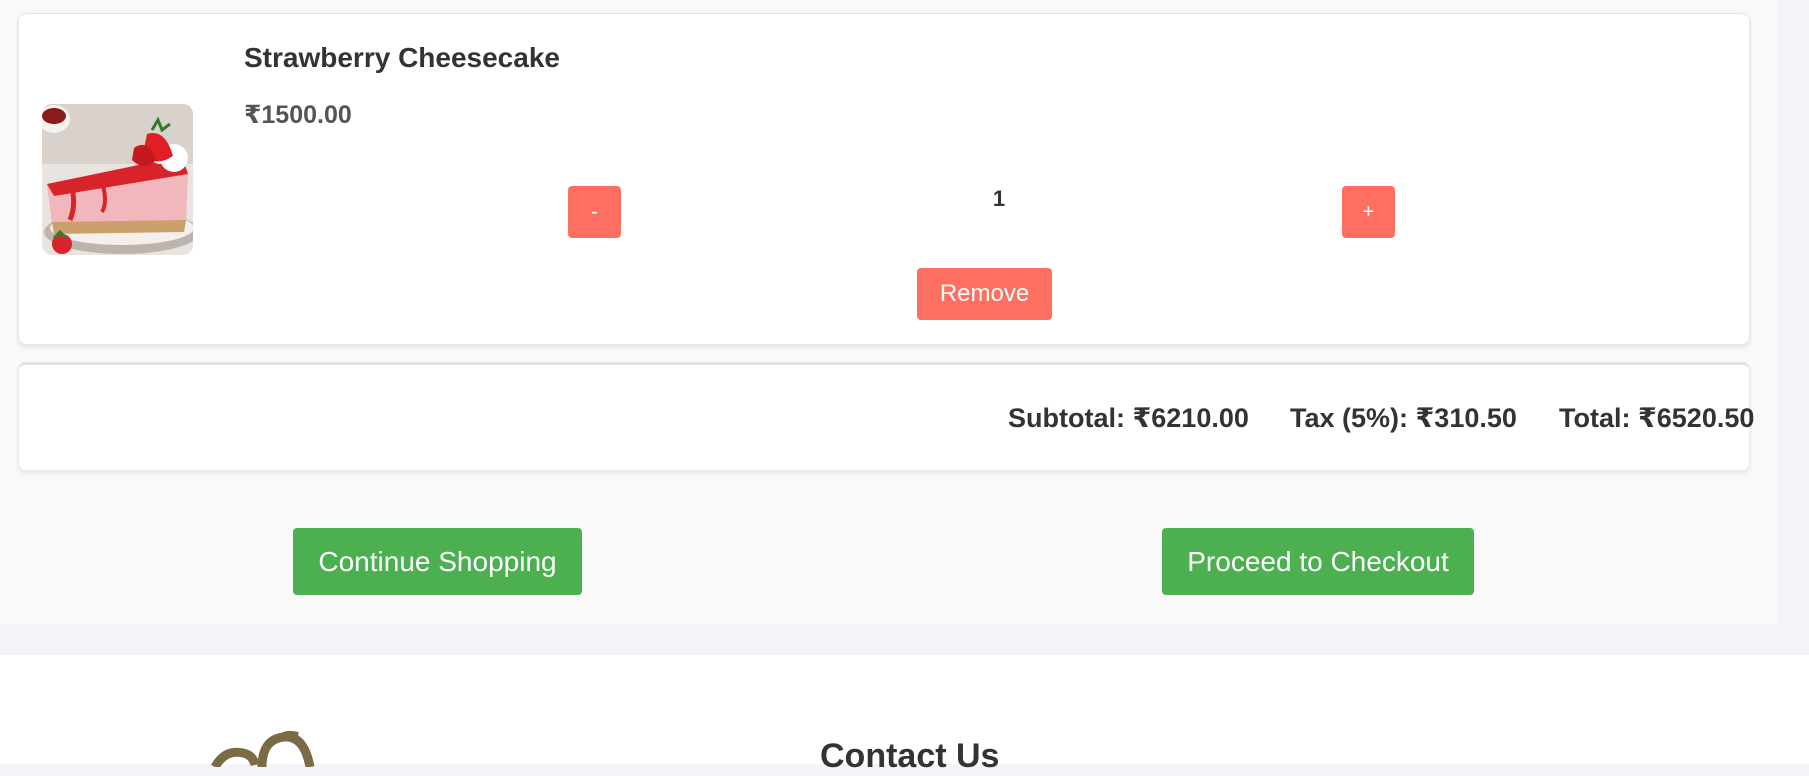 The height and width of the screenshot is (776, 1809). I want to click on cheesecake-image-icon, so click(117, 179).